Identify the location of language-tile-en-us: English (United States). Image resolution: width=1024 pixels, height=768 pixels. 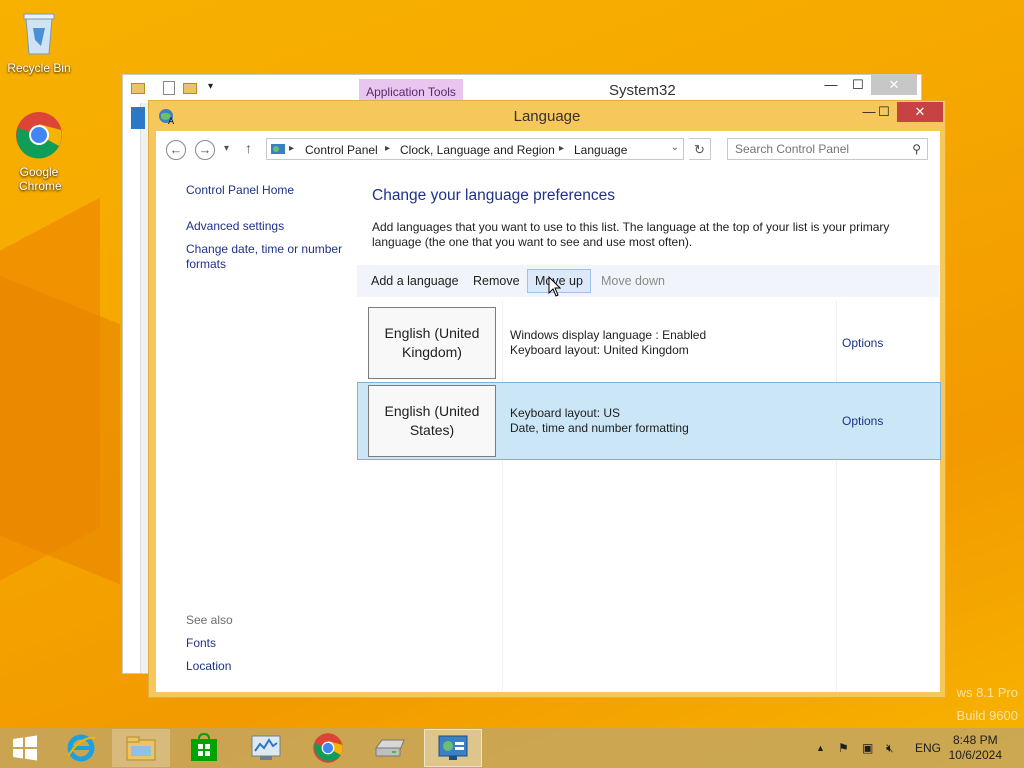
(432, 421).